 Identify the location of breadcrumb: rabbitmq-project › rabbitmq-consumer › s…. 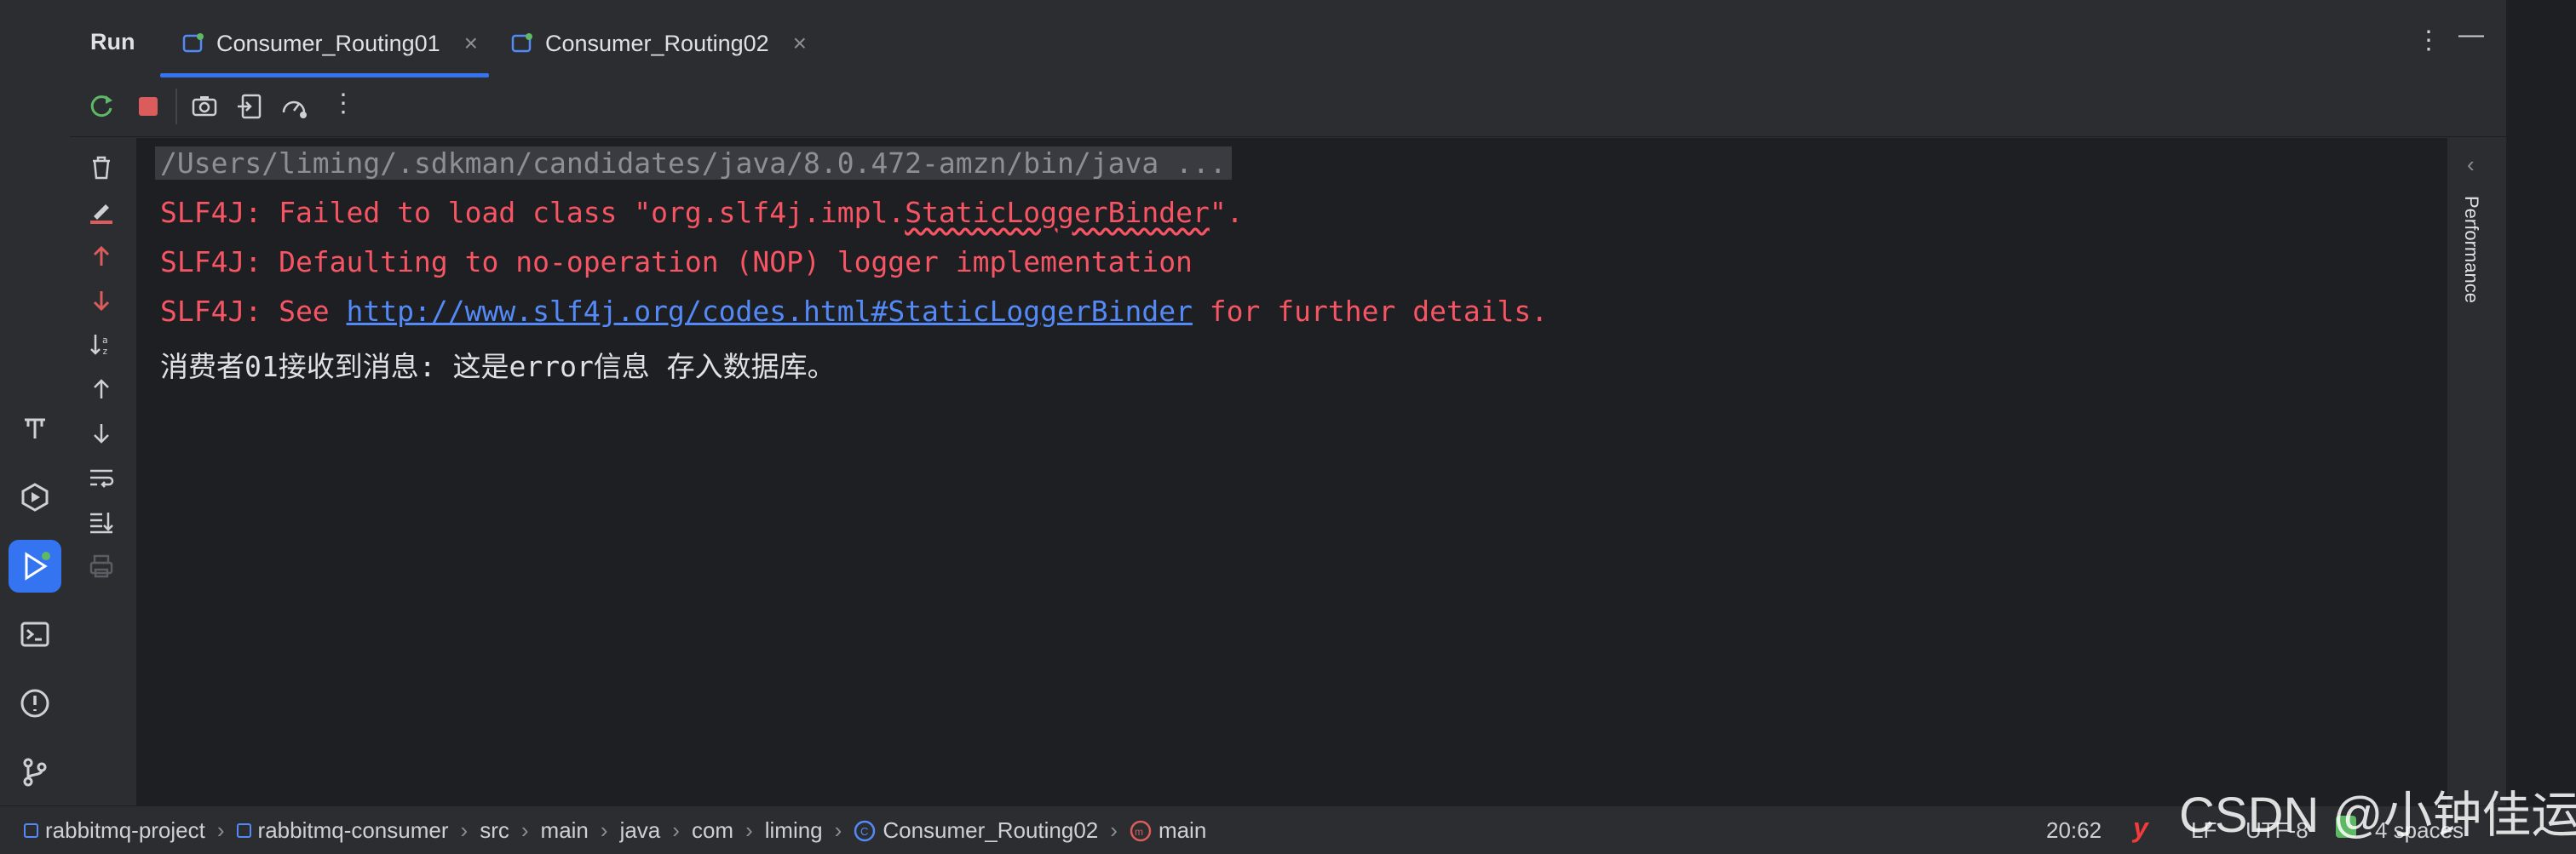
(615, 830).